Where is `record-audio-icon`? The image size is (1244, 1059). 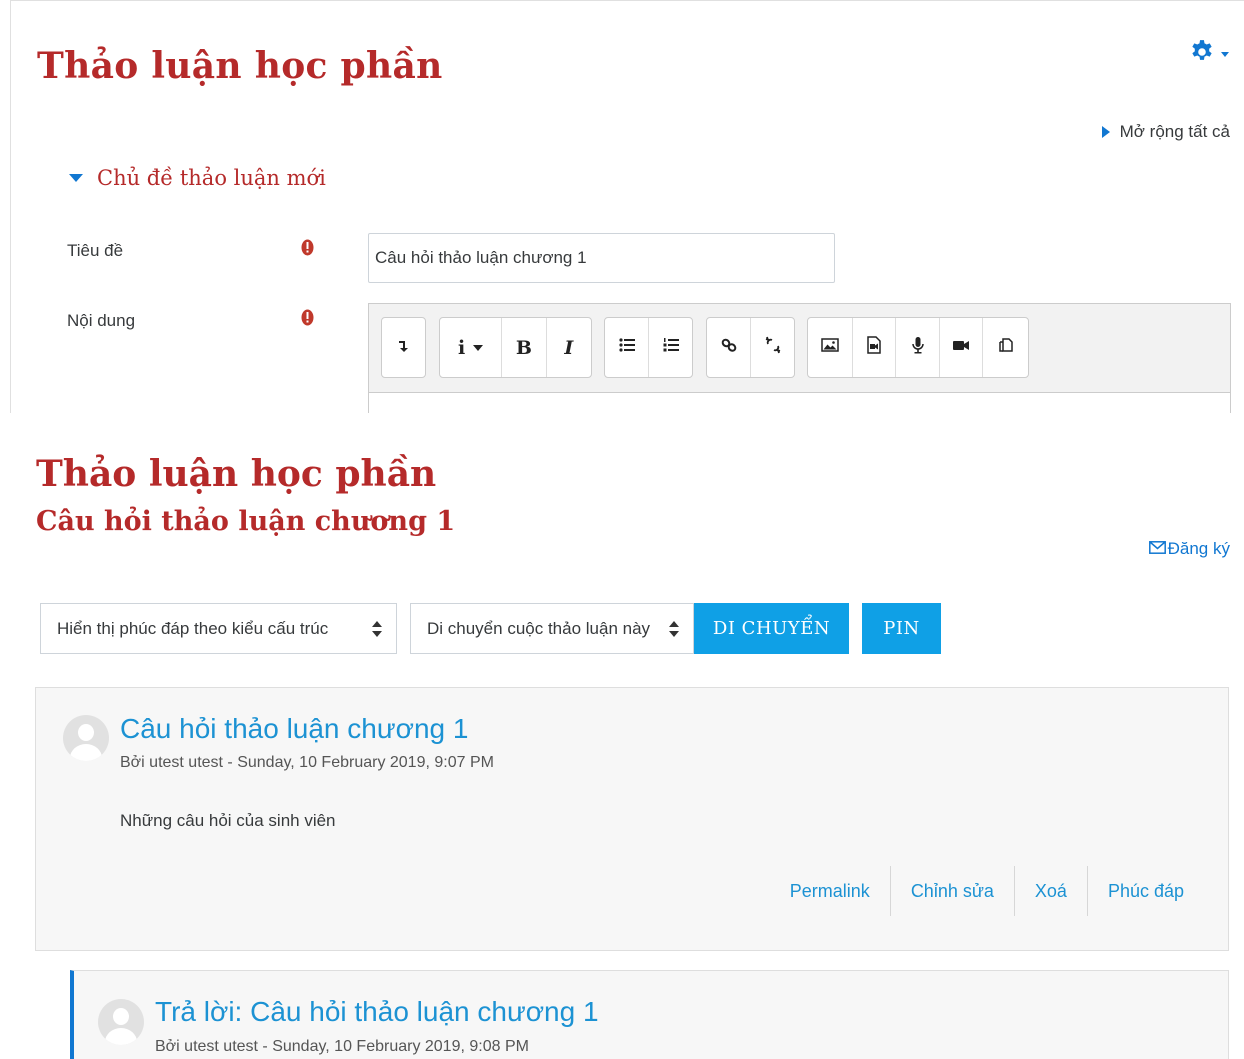 record-audio-icon is located at coordinates (918, 347).